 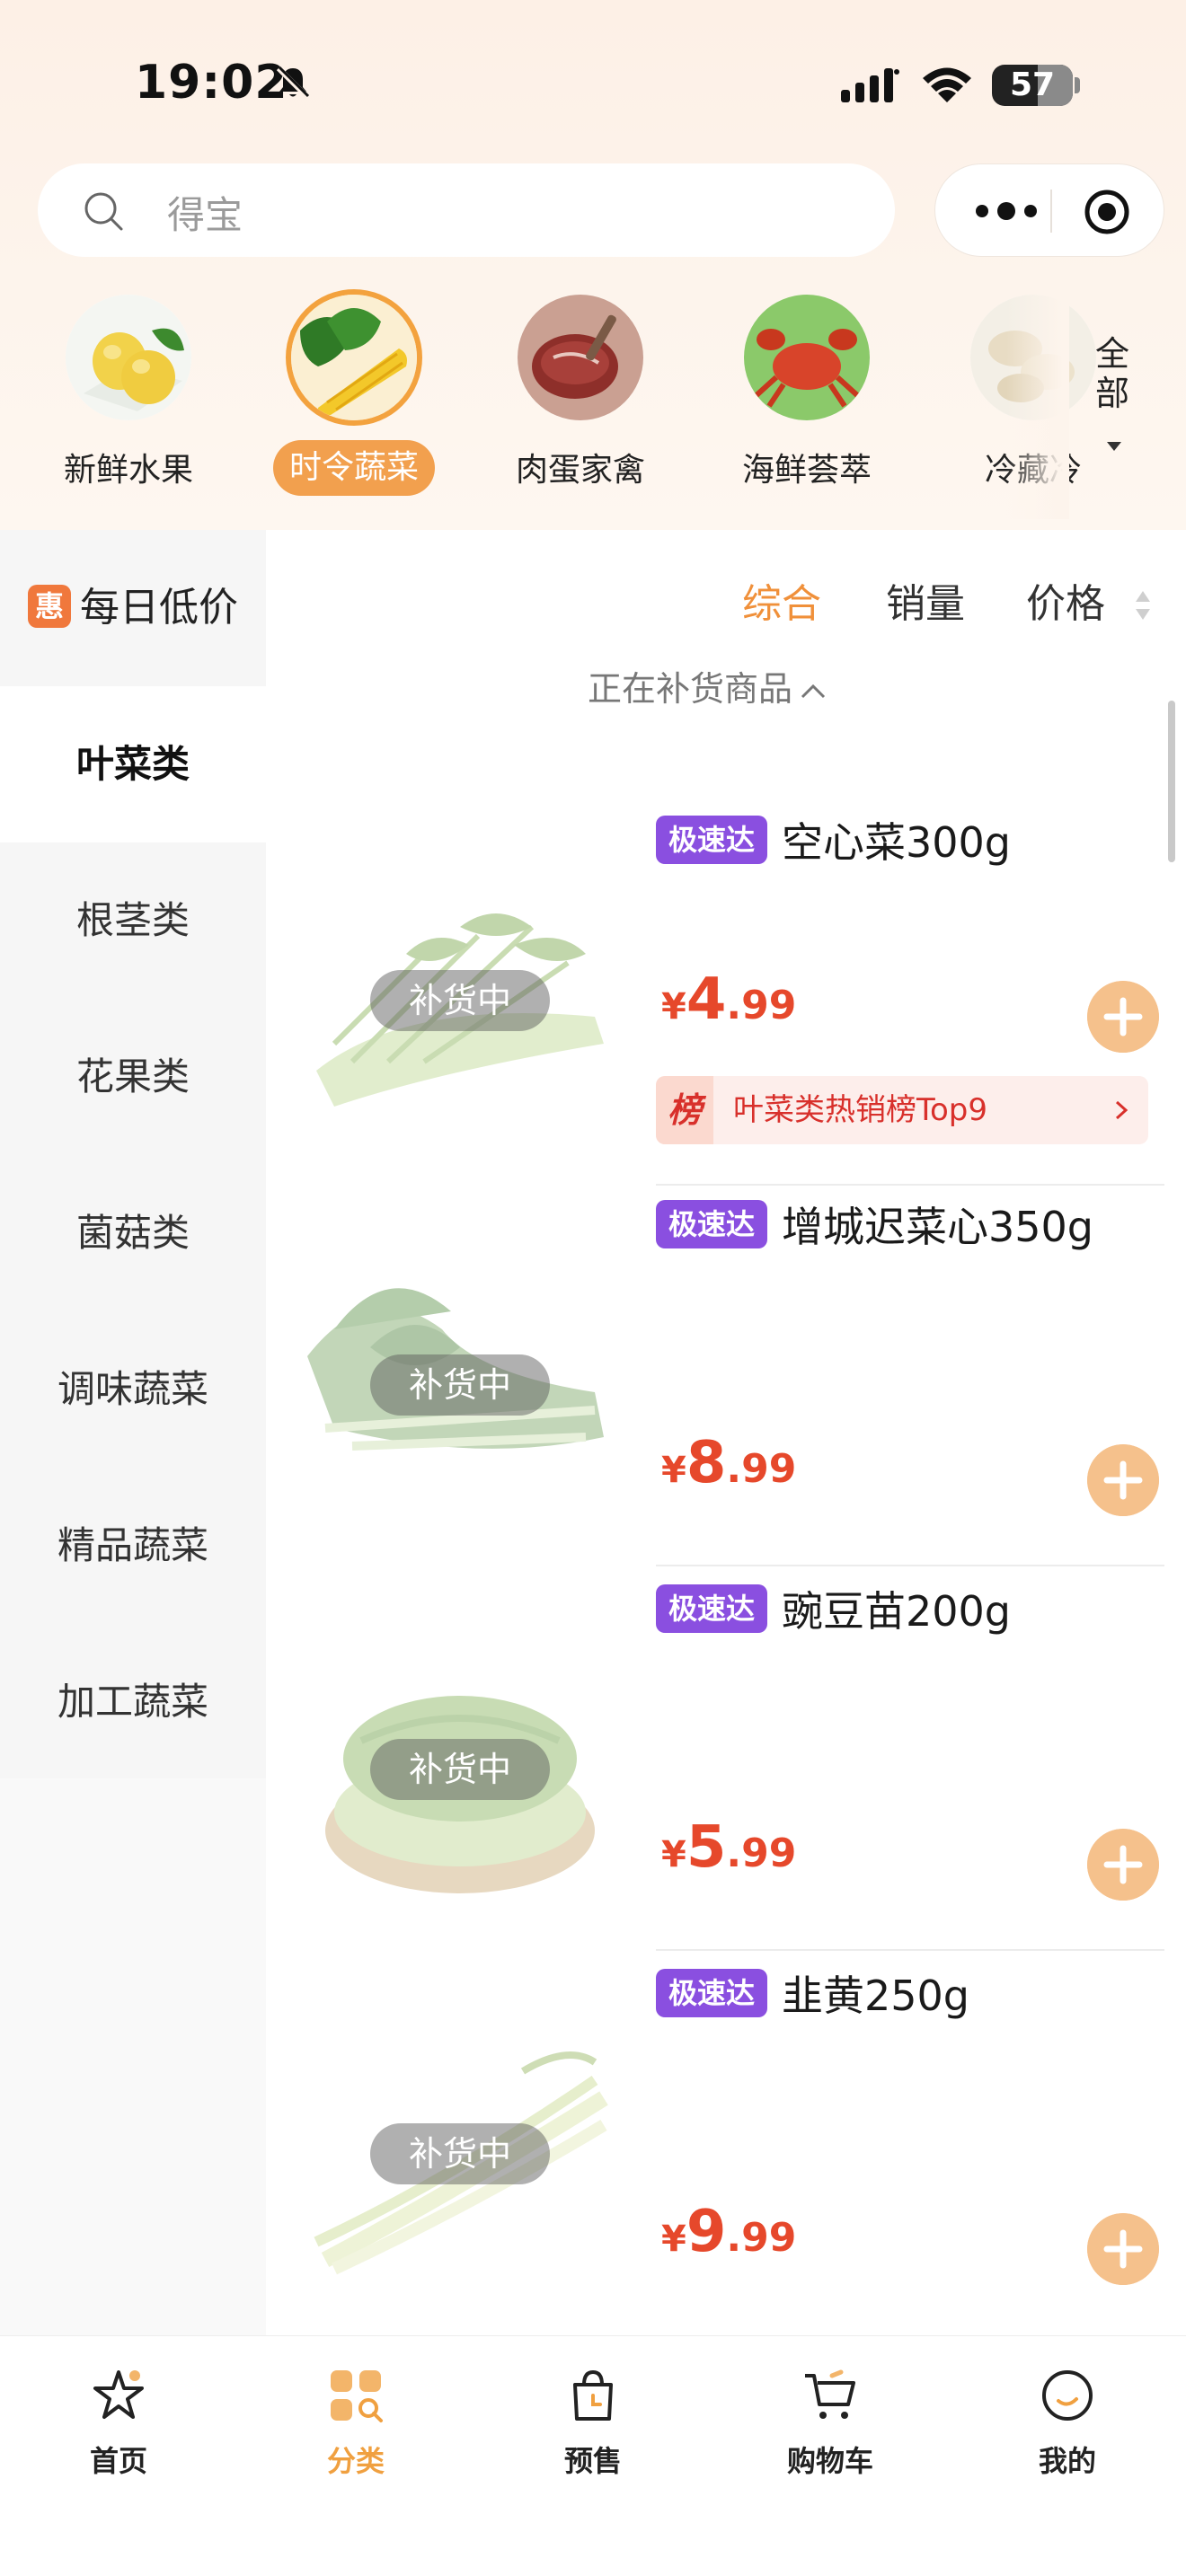 I want to click on bottom-tab-bar: 首页 分类 预售 购物车 我的, so click(x=593, y=2455).